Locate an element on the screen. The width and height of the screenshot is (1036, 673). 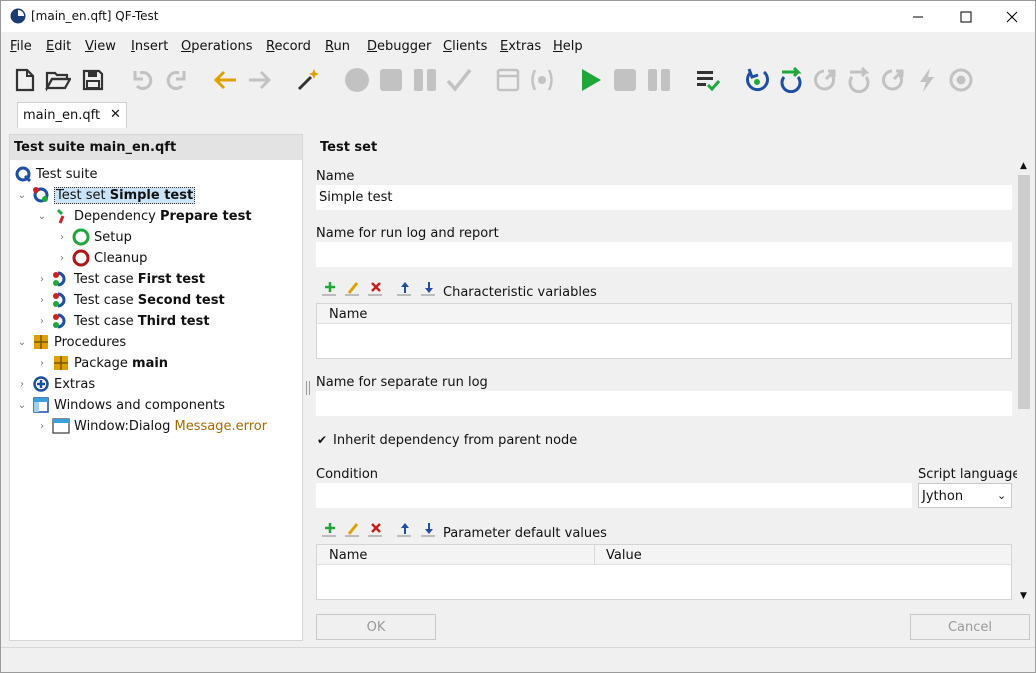
minimize-button is located at coordinates (918, 16).